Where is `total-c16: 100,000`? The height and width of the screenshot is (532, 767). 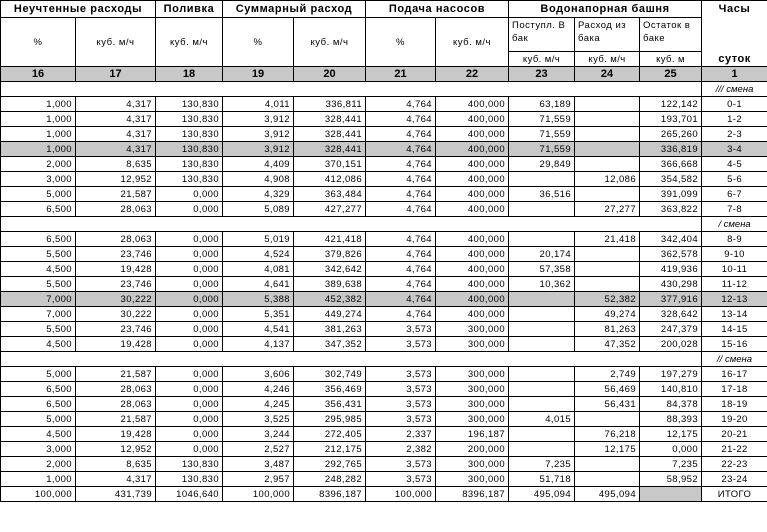 total-c16: 100,000 is located at coordinates (38, 494).